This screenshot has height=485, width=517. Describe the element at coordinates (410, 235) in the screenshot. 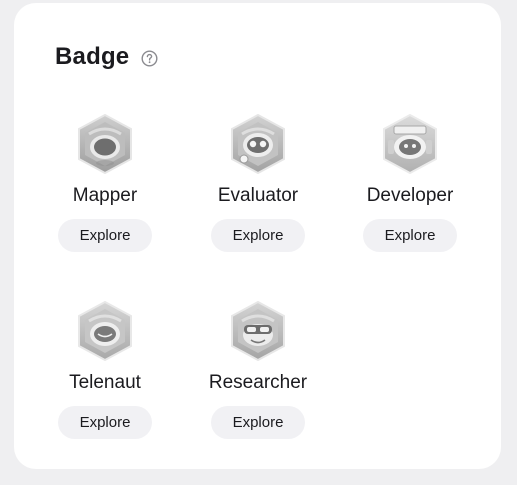

I see `explore-button-developer: Explore` at that location.